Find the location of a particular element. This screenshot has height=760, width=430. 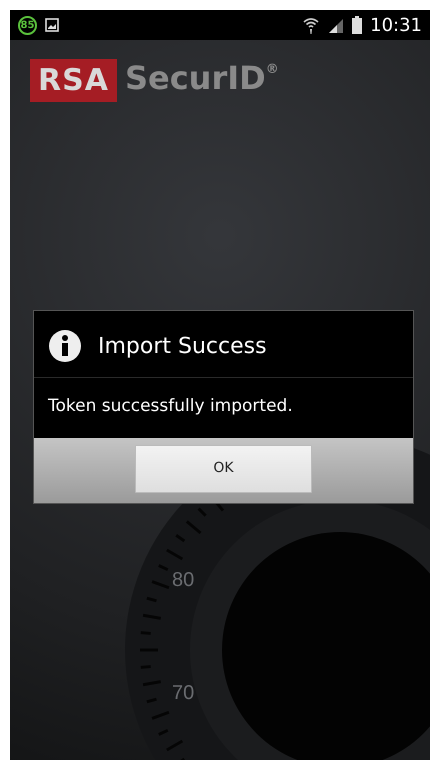

ok-button: OK is located at coordinates (223, 468).